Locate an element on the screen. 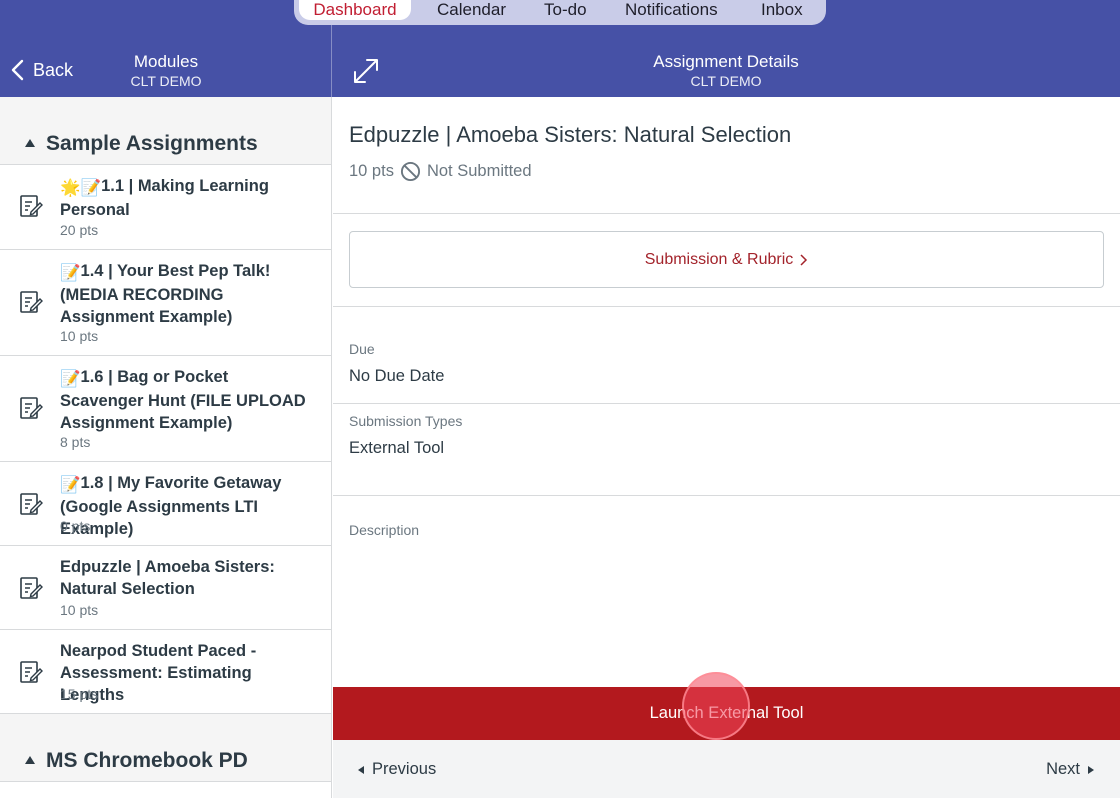 The image size is (1120, 798). previous-label: Previous is located at coordinates (404, 769).